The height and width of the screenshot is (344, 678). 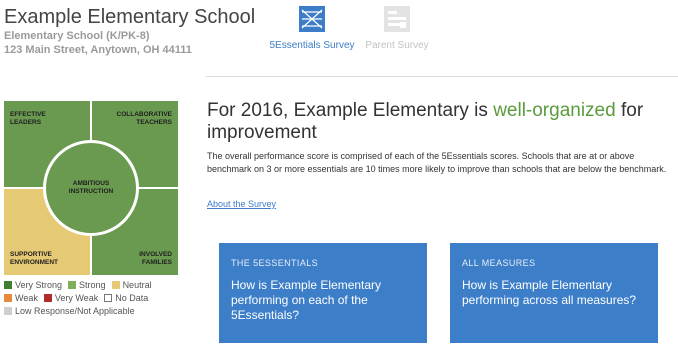 I want to click on tab-parent-survey: Parent Survey, so click(x=397, y=28).